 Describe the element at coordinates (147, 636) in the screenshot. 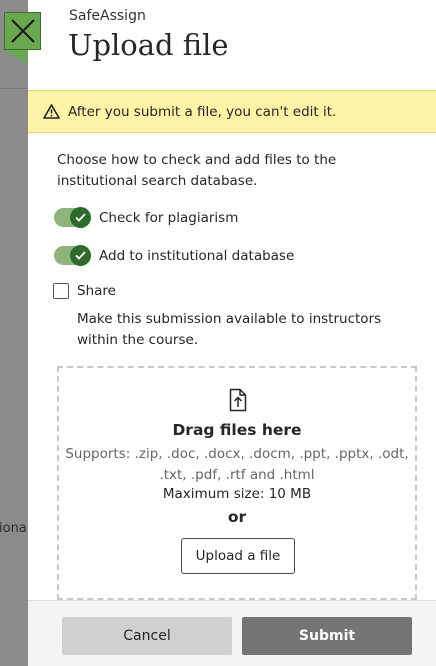

I see `cancel-button: Cancel` at that location.